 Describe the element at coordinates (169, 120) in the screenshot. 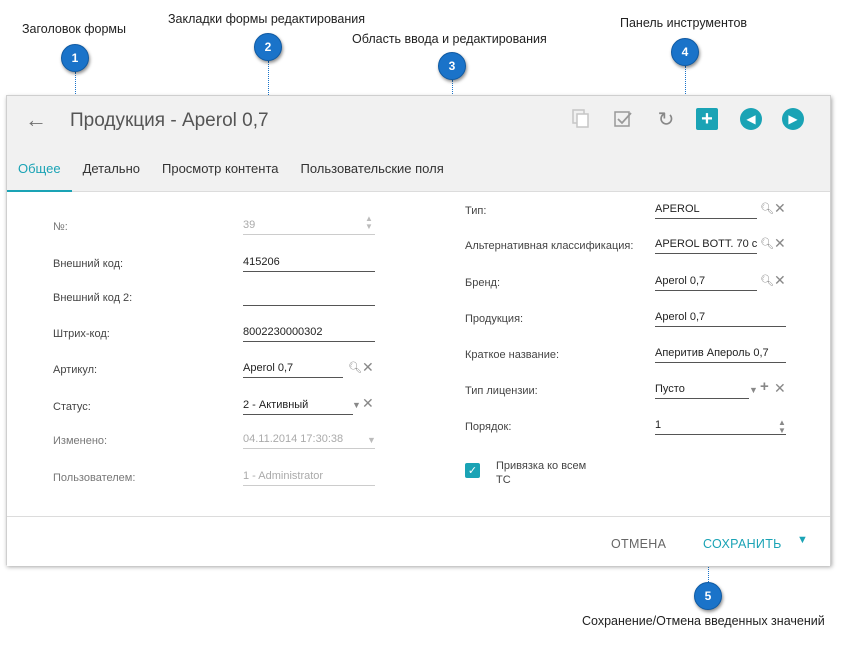

I see `form-title: Продукция - Aperol 0,7` at that location.